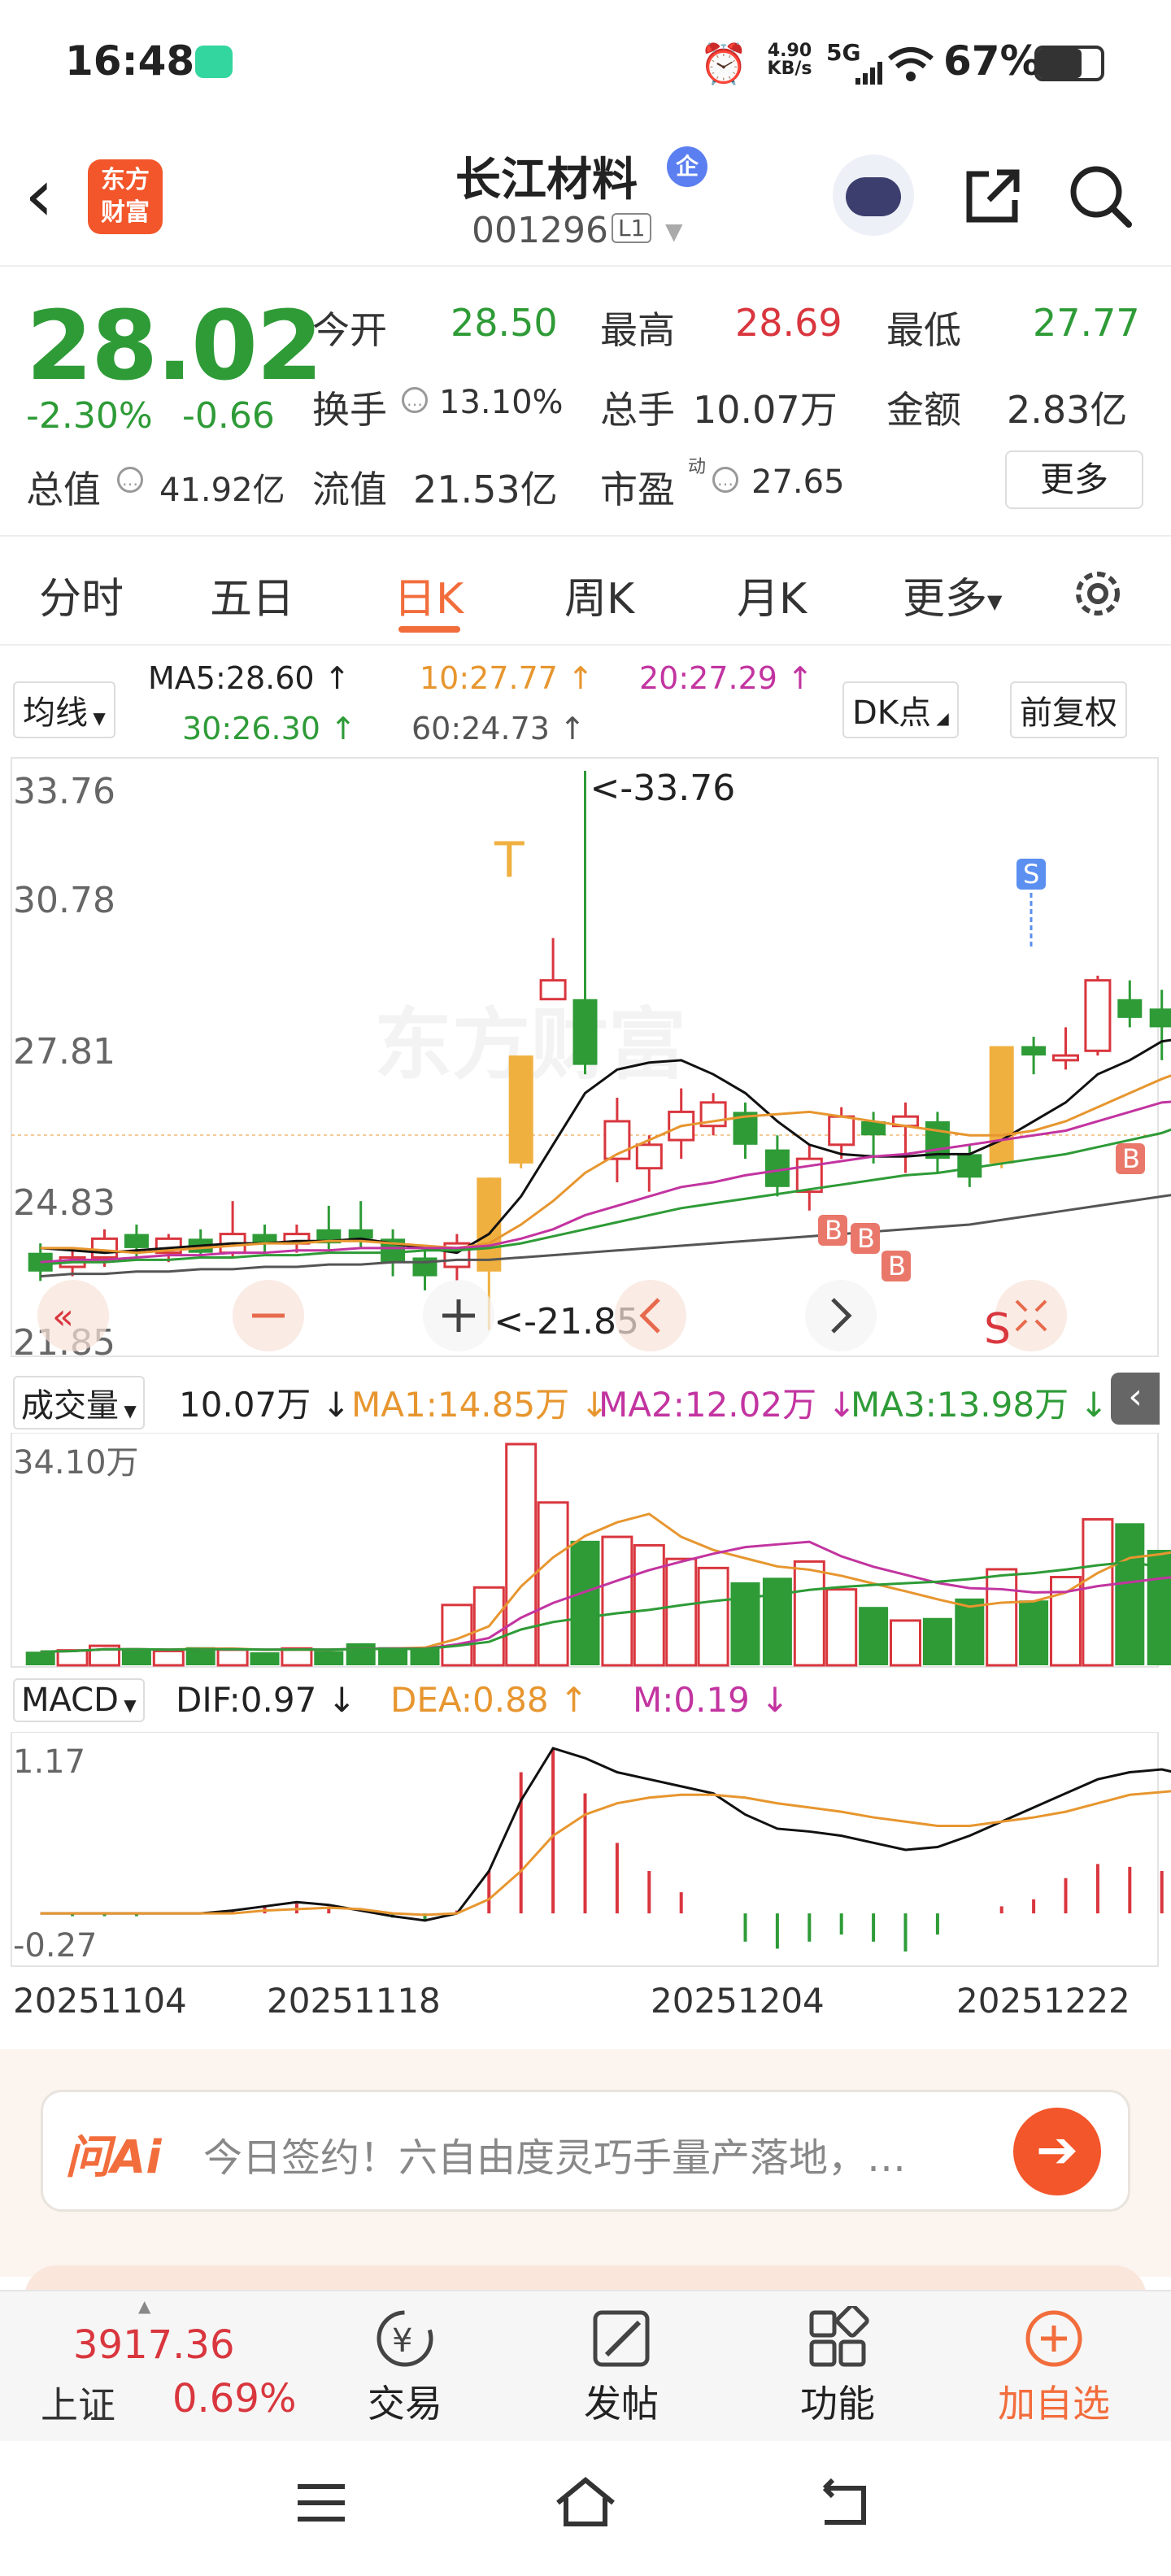  Describe the element at coordinates (1025, 1317) in the screenshot. I see `fullscreen-button: S` at that location.